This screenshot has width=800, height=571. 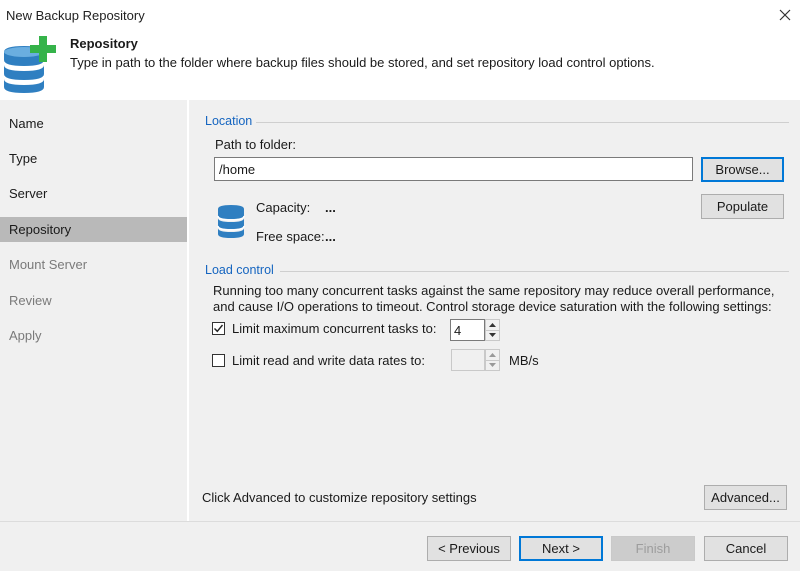 What do you see at coordinates (453, 169) in the screenshot?
I see `path-input` at bounding box center [453, 169].